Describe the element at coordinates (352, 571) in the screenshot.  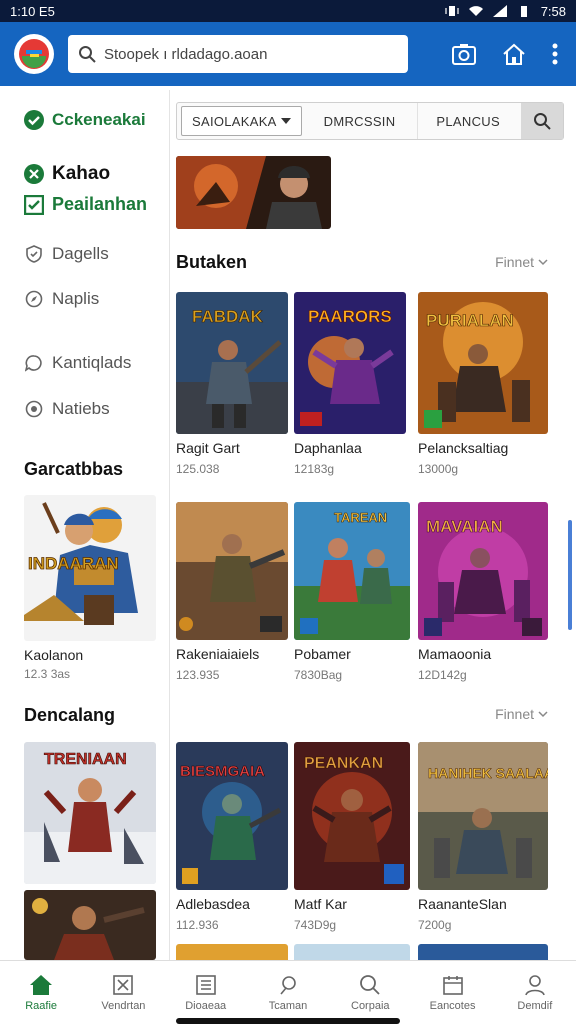
I see `game-cover: TAREAN` at that location.